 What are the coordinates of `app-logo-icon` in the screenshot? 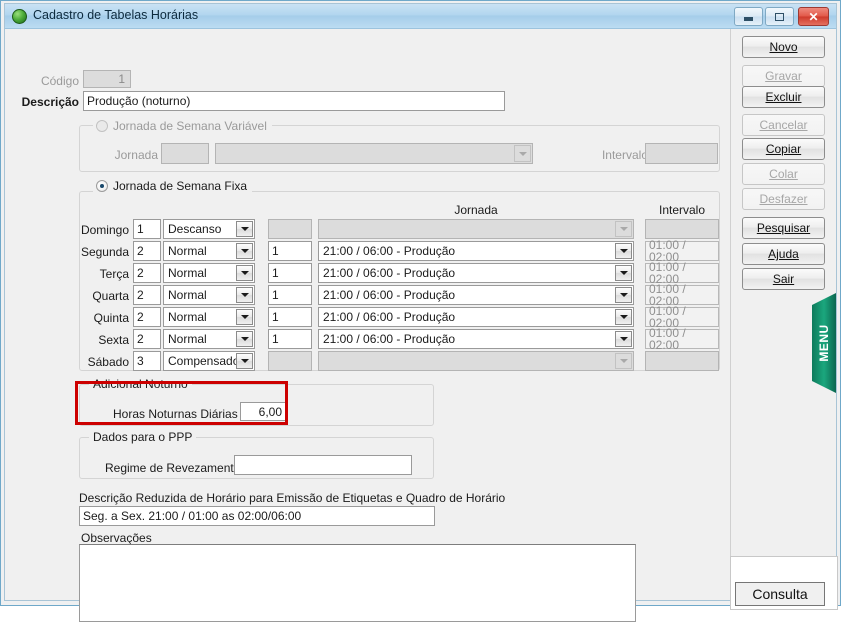 It's located at (19, 16).